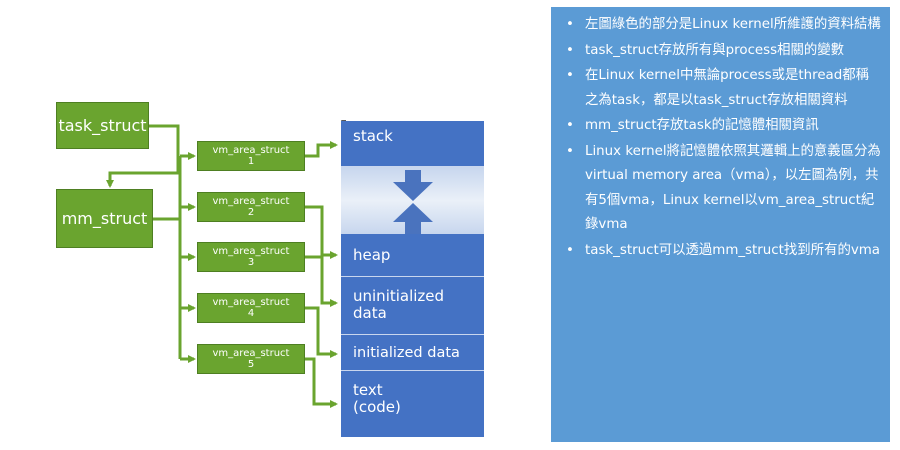 The image size is (900, 450). What do you see at coordinates (102, 125) in the screenshot?
I see `task-struct-box: task_struct` at bounding box center [102, 125].